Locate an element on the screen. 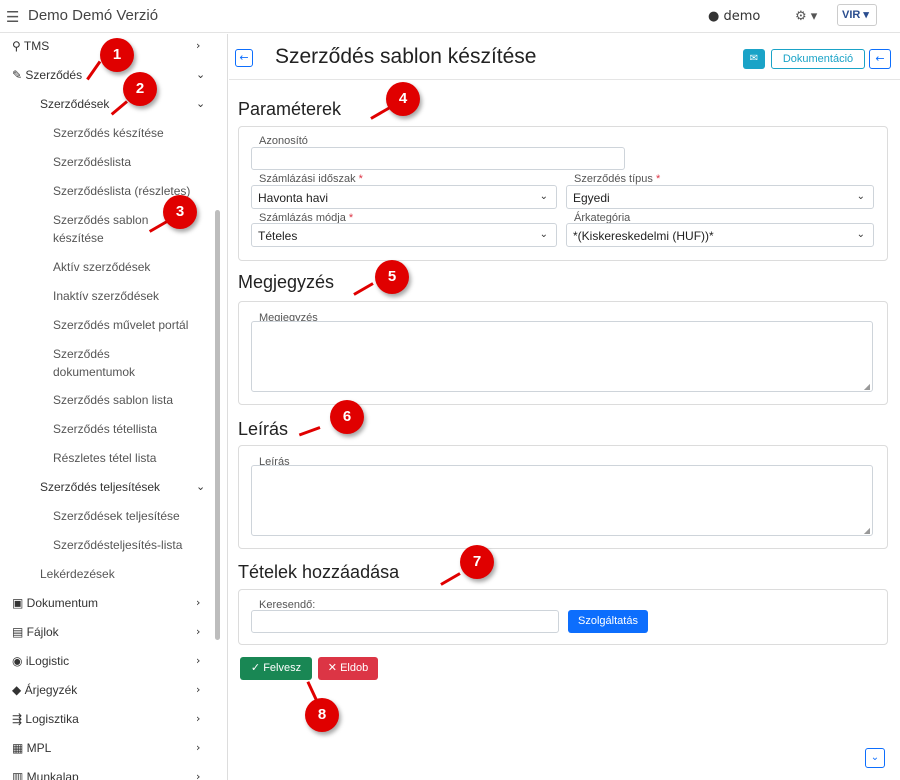 The height and width of the screenshot is (780, 900). close-icon: ✕ is located at coordinates (332, 668).